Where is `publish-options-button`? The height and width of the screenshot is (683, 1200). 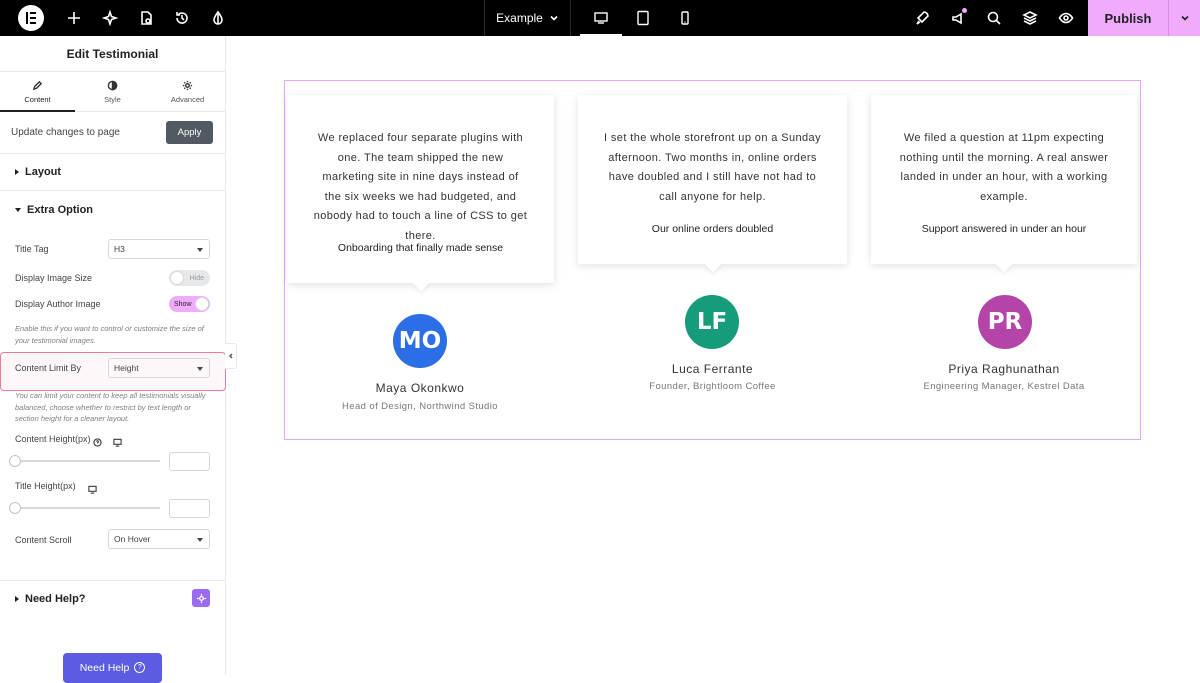 publish-options-button is located at coordinates (1184, 18).